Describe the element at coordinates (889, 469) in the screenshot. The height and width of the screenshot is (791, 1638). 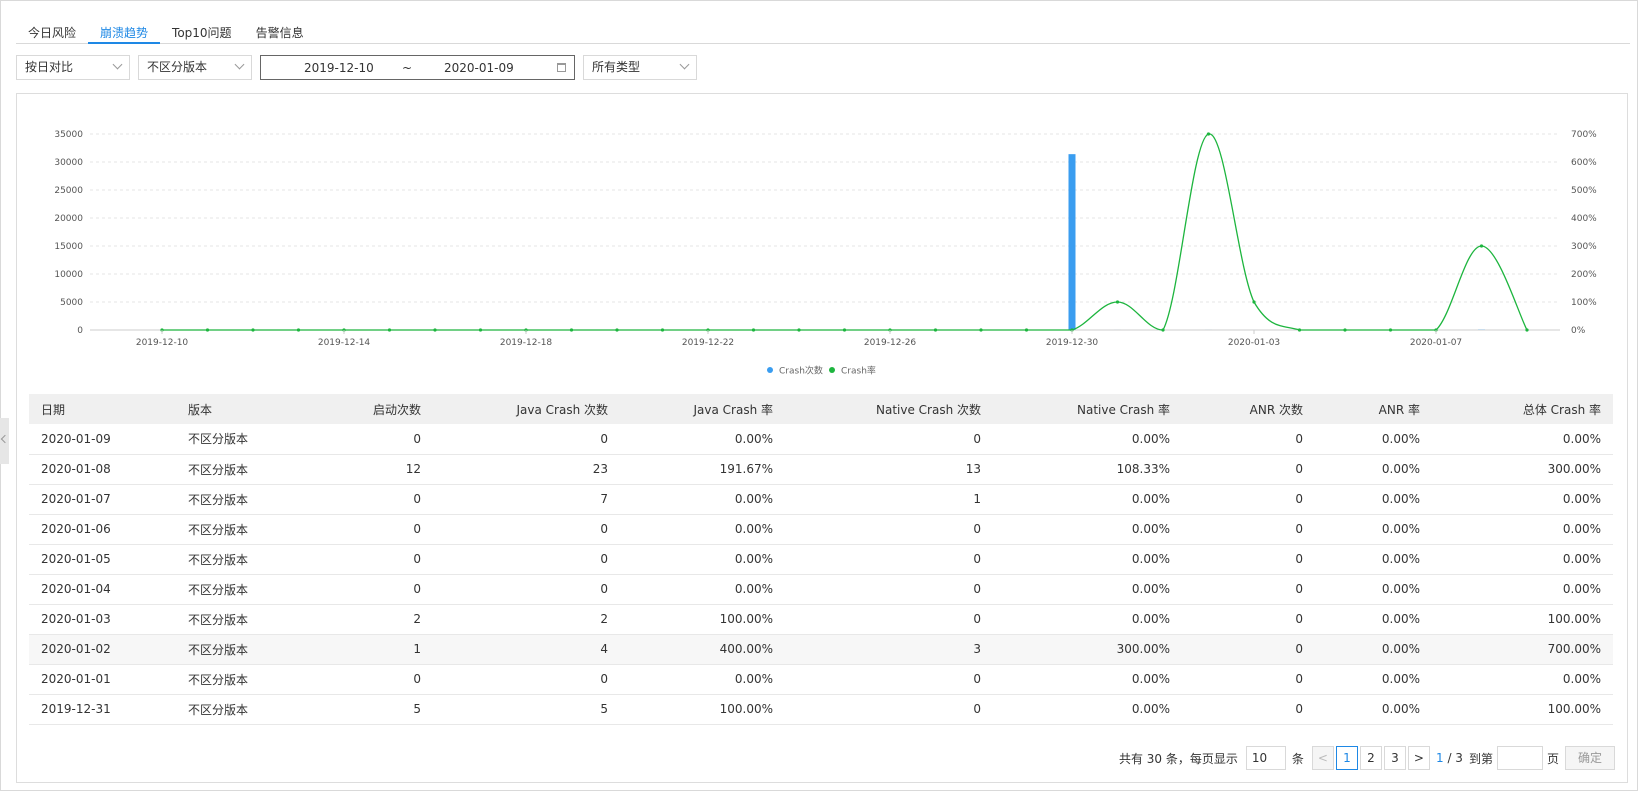
I see `table-cell: 13` at that location.